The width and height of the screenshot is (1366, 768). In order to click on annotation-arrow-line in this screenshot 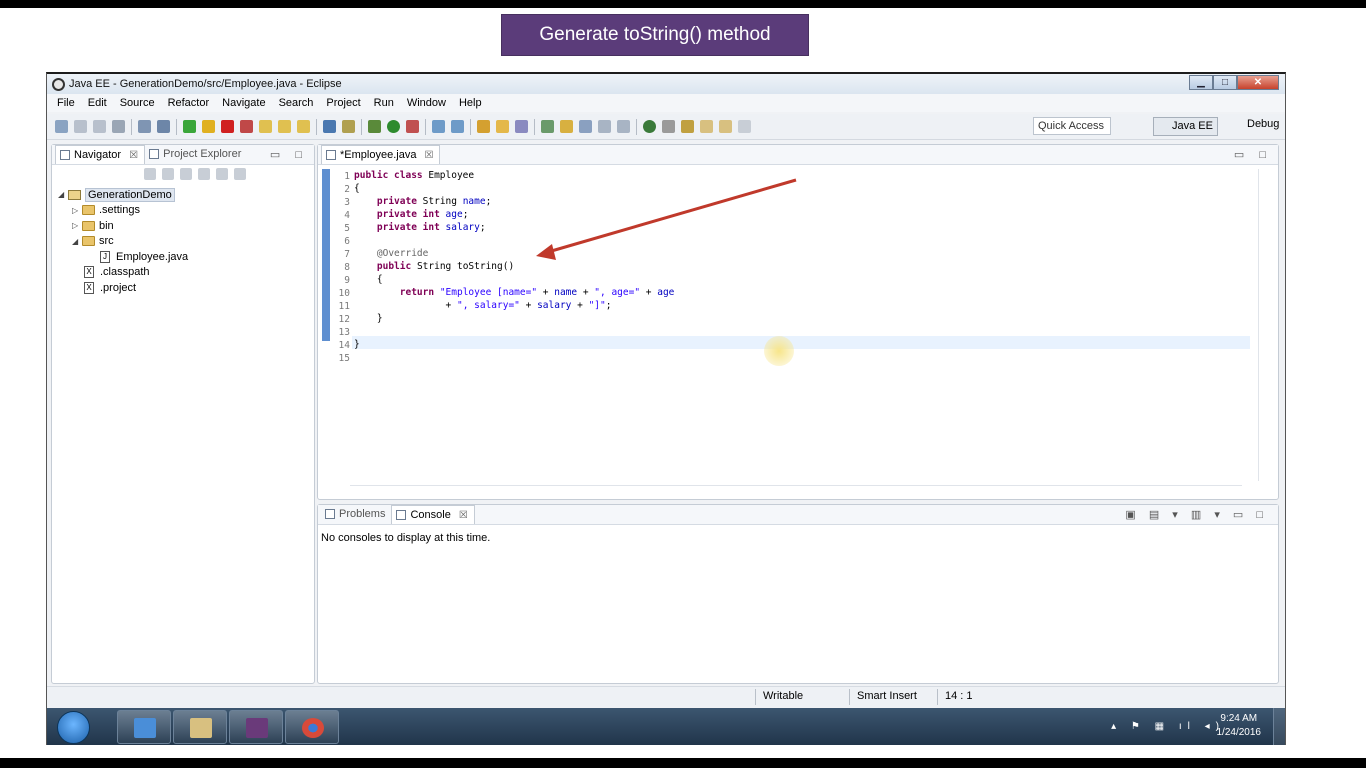, I will do `click(672, 216)`.